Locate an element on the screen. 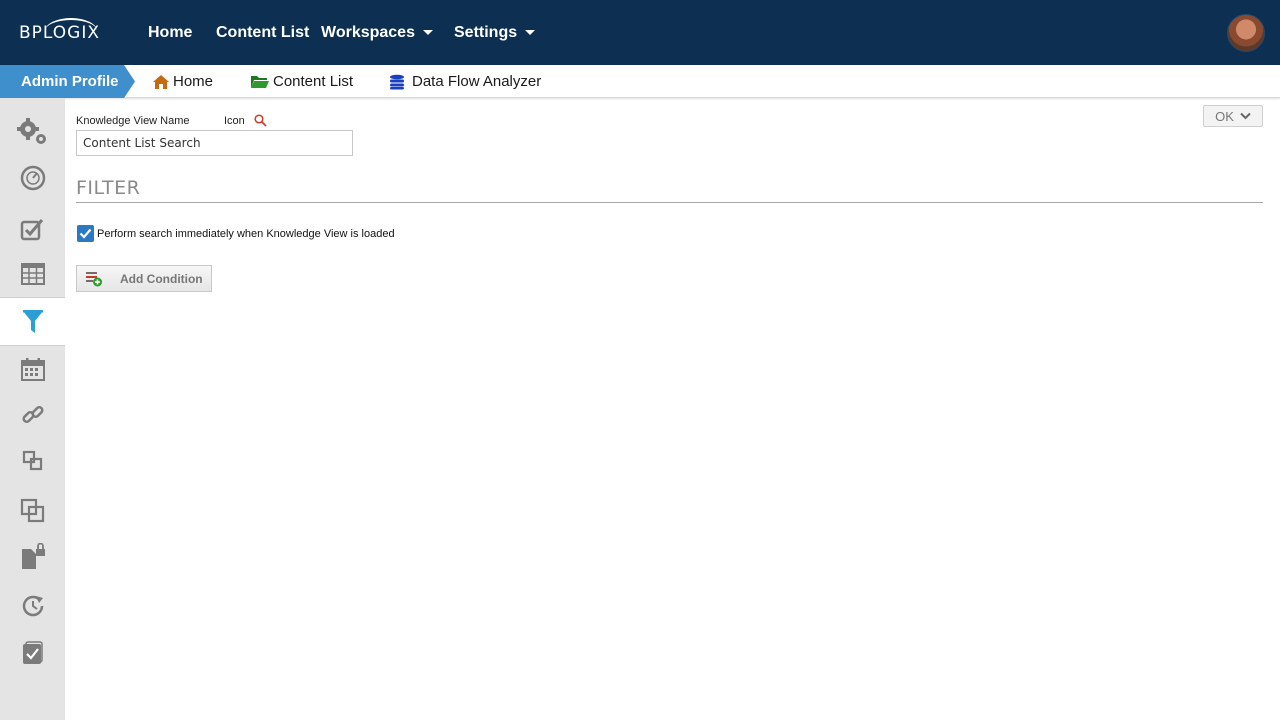 The height and width of the screenshot is (720, 1280). breadcrumb-home: Home is located at coordinates (182, 81).